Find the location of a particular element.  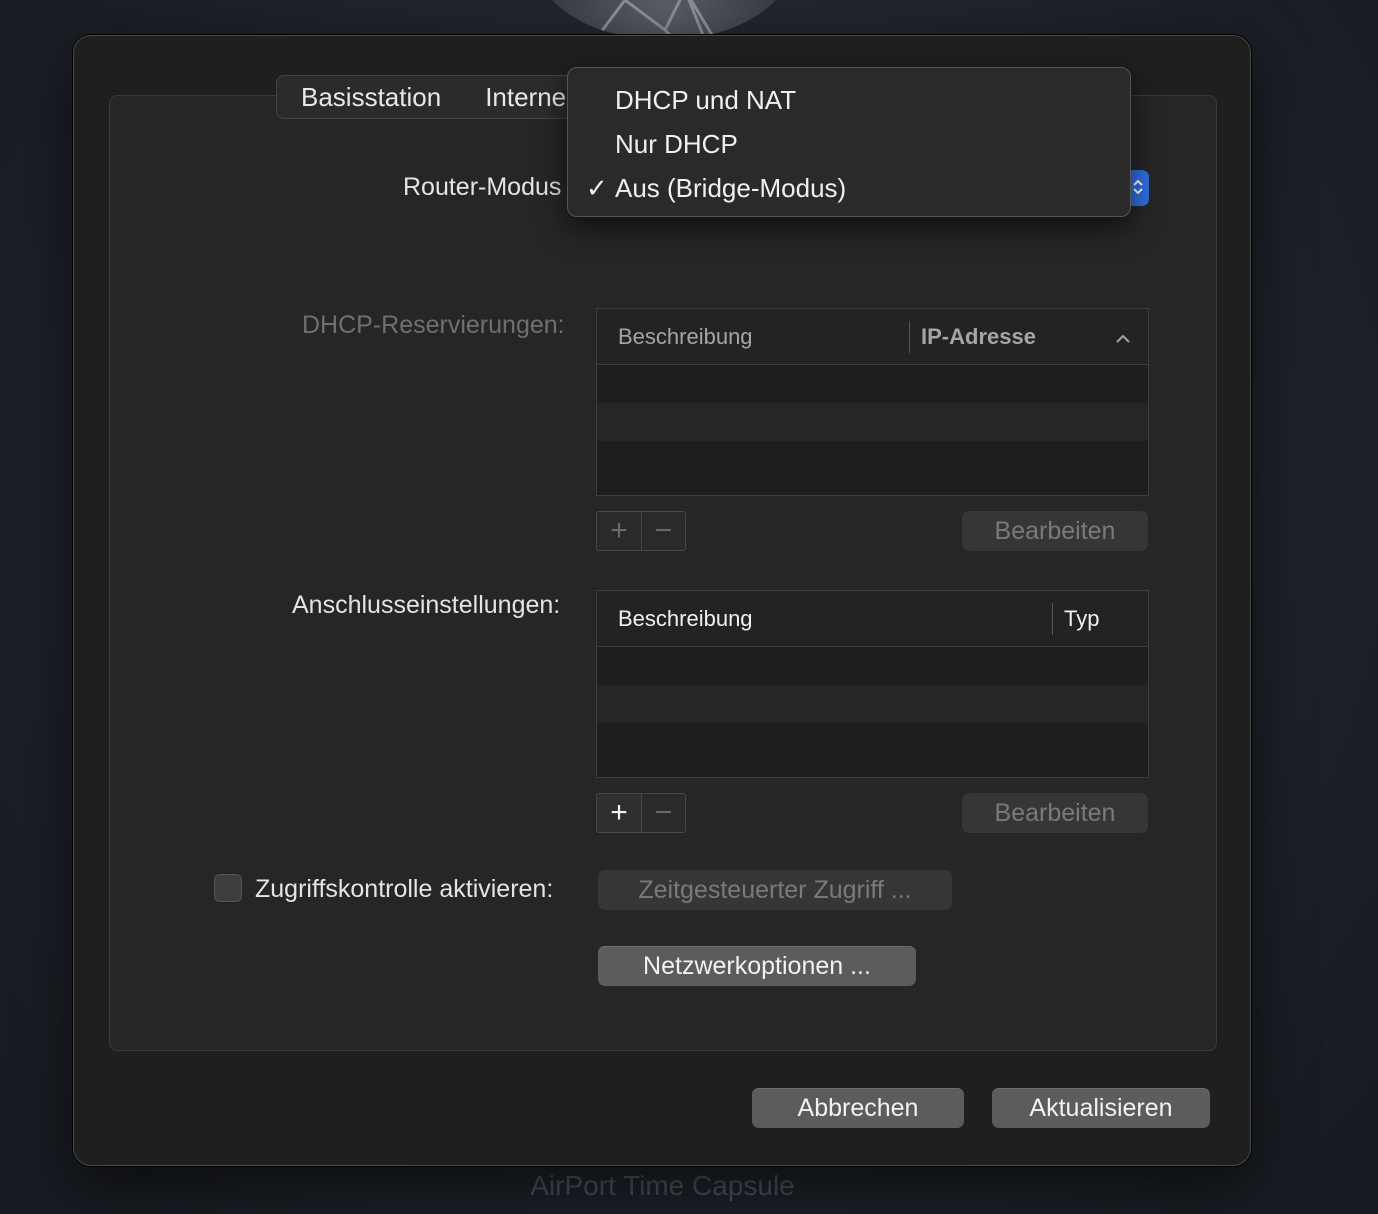

menu-item-label: Nur DHCP is located at coordinates (676, 144).